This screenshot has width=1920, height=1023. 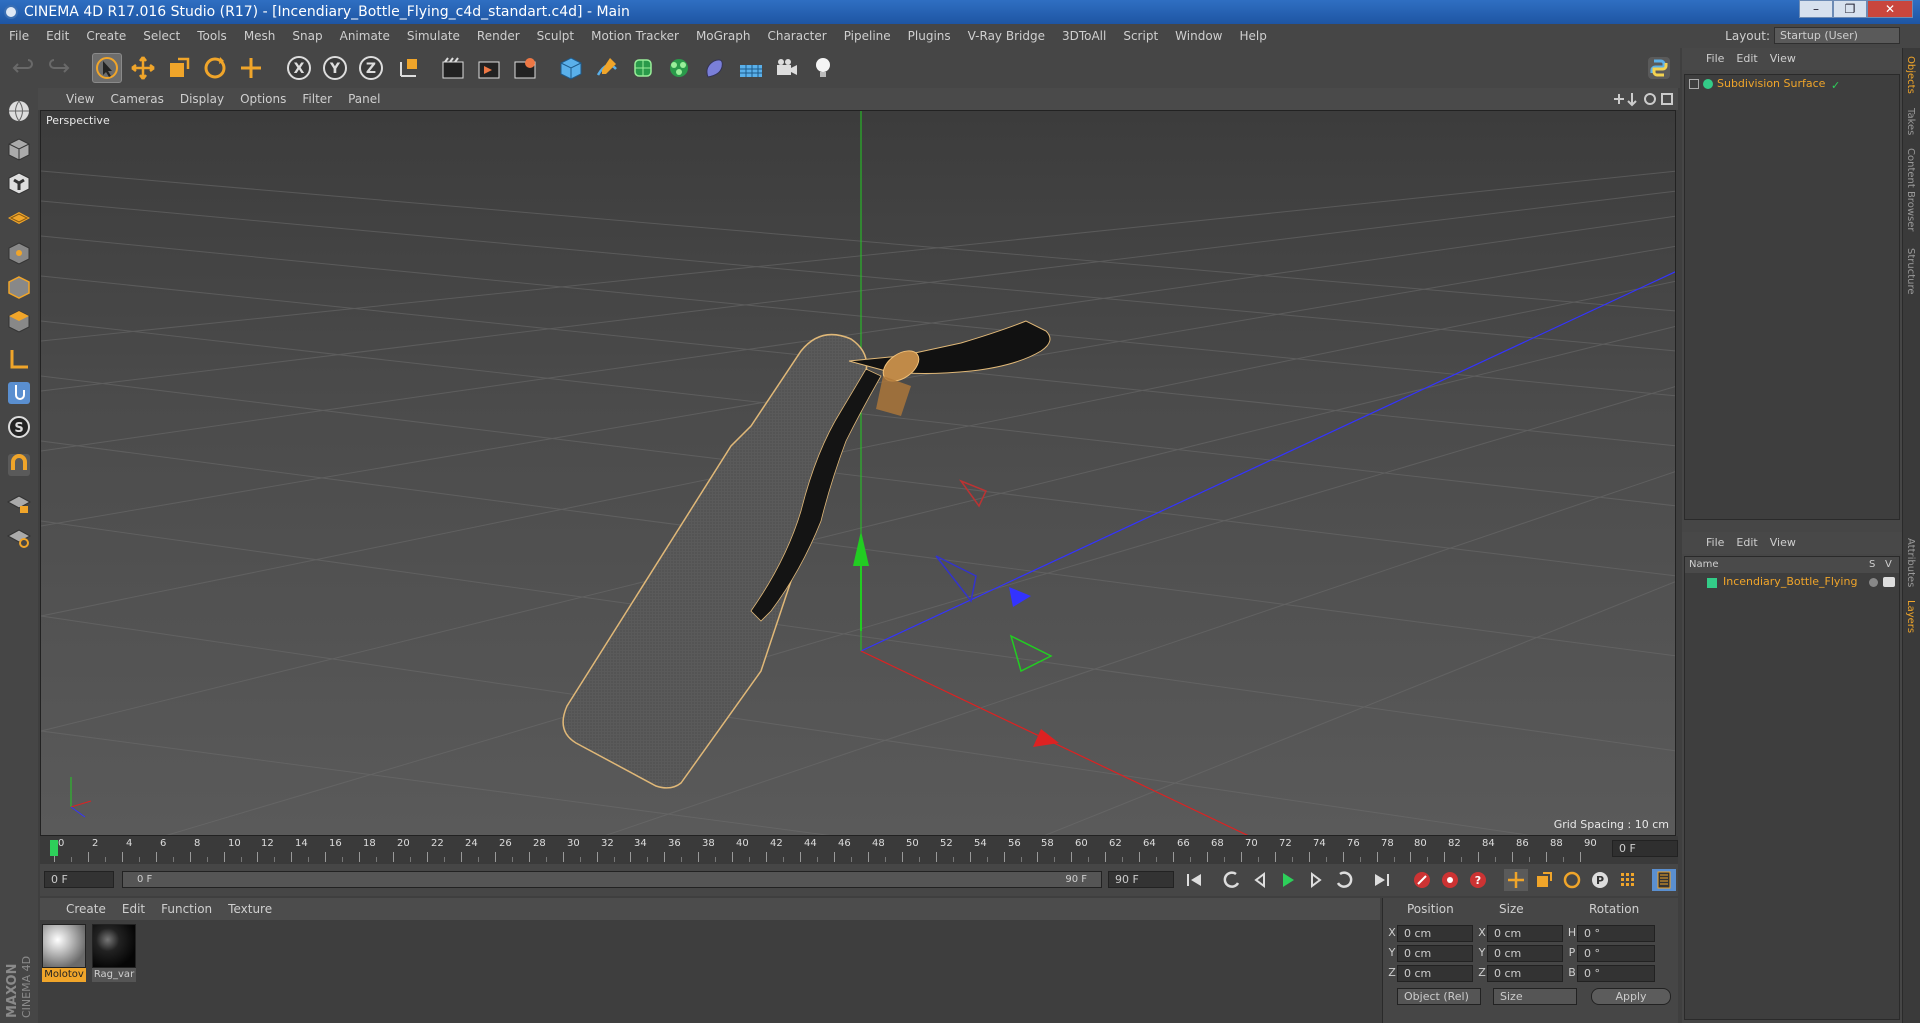 What do you see at coordinates (250, 909) in the screenshot?
I see `material-menu-texture: Texture` at bounding box center [250, 909].